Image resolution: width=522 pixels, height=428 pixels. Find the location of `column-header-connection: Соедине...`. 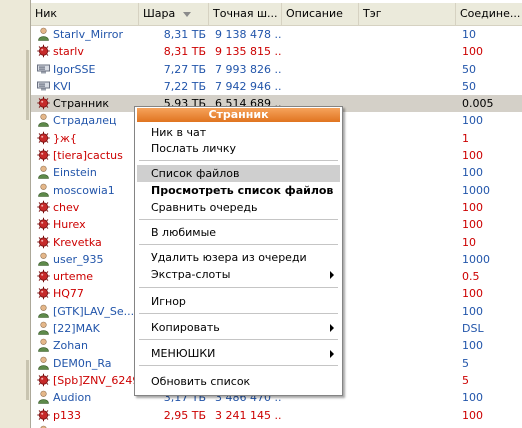

column-header-connection: Соедине... is located at coordinates (489, 14).